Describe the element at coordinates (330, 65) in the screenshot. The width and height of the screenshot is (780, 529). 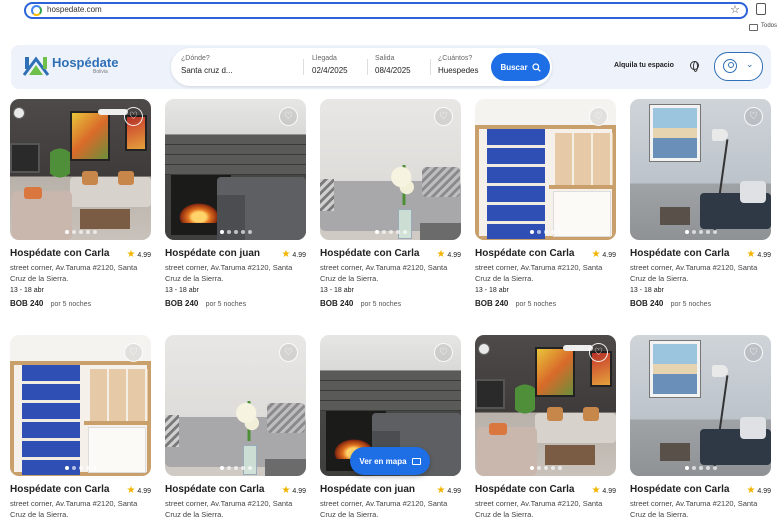
I see `search-checkin-field: Llegada 02/4/2025` at that location.